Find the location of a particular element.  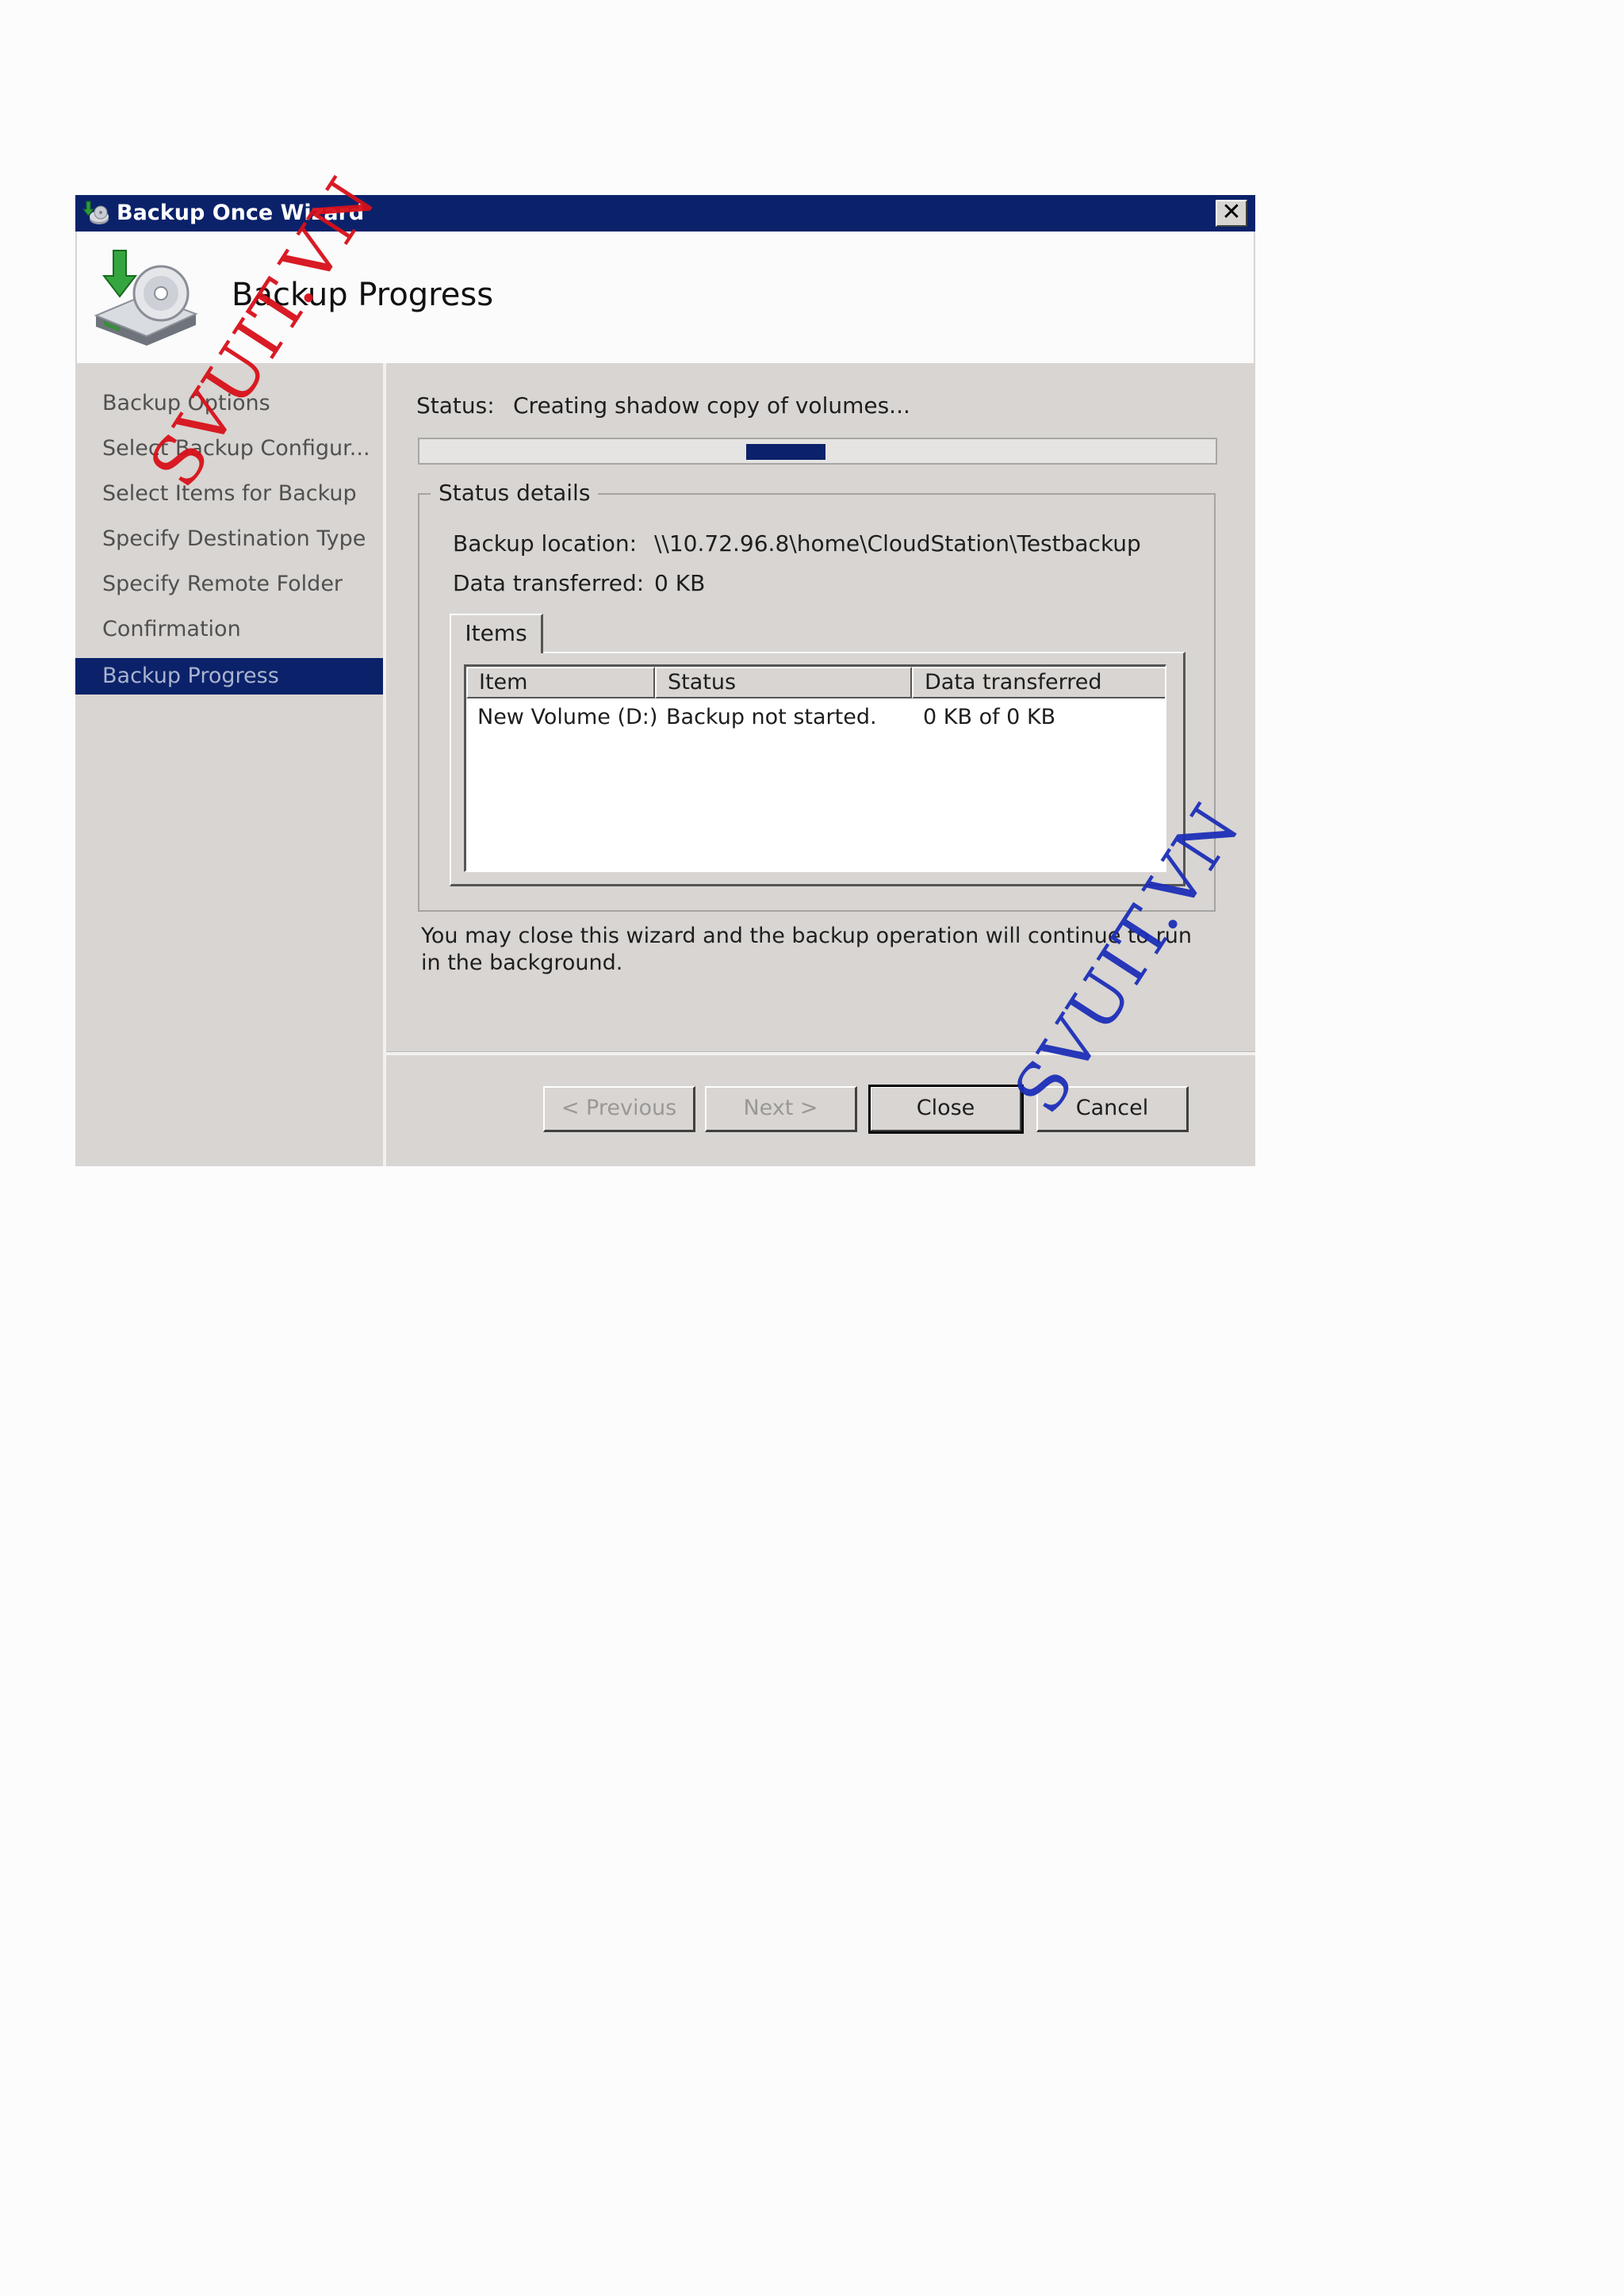

footer-separator is located at coordinates (820, 1053).